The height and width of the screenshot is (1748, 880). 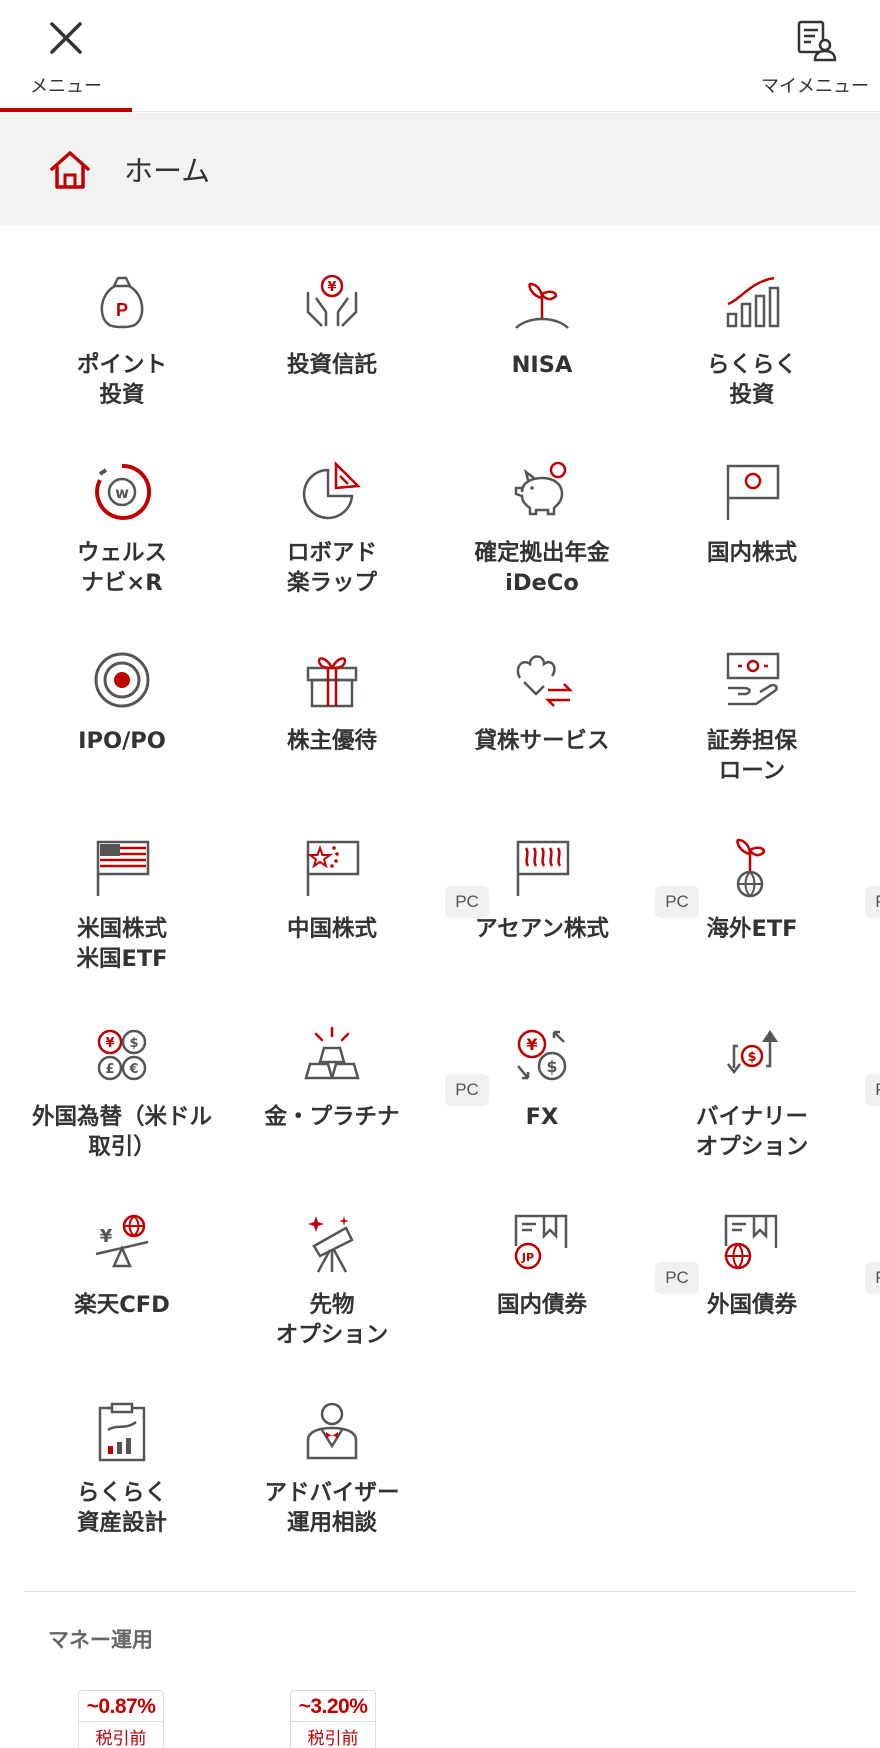 I want to click on gold-bars-icon, so click(x=332, y=1053).